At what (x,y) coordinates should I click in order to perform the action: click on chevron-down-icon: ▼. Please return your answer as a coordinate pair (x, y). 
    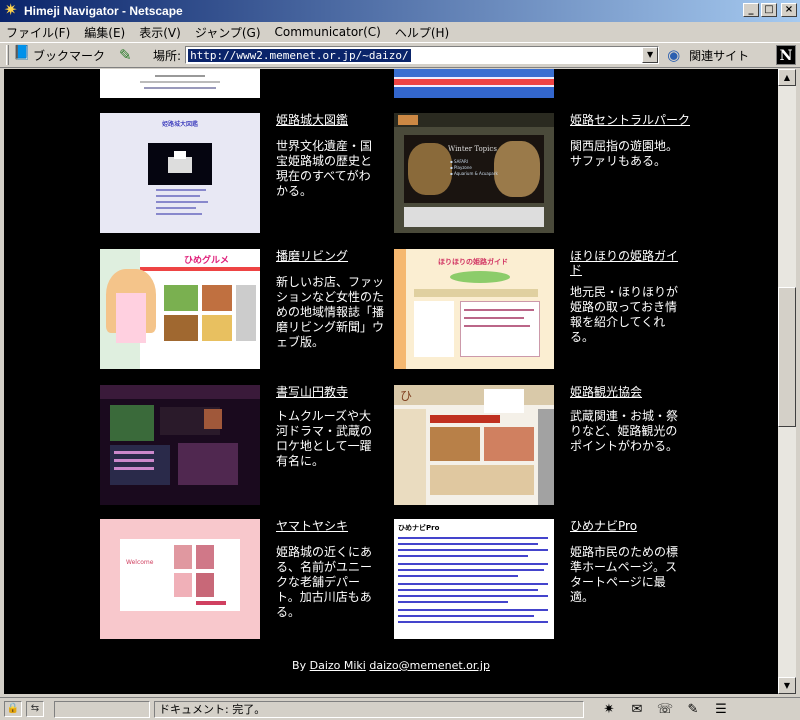
    Looking at the image, I should click on (650, 55).